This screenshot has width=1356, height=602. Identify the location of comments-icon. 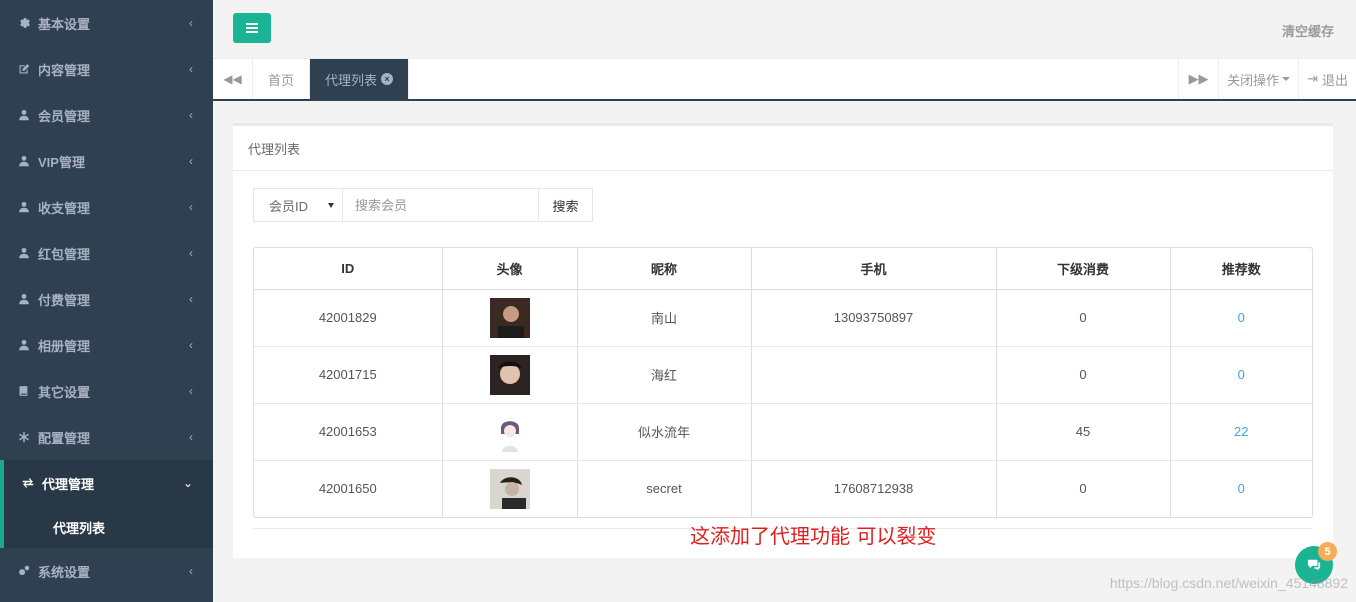
(1314, 565).